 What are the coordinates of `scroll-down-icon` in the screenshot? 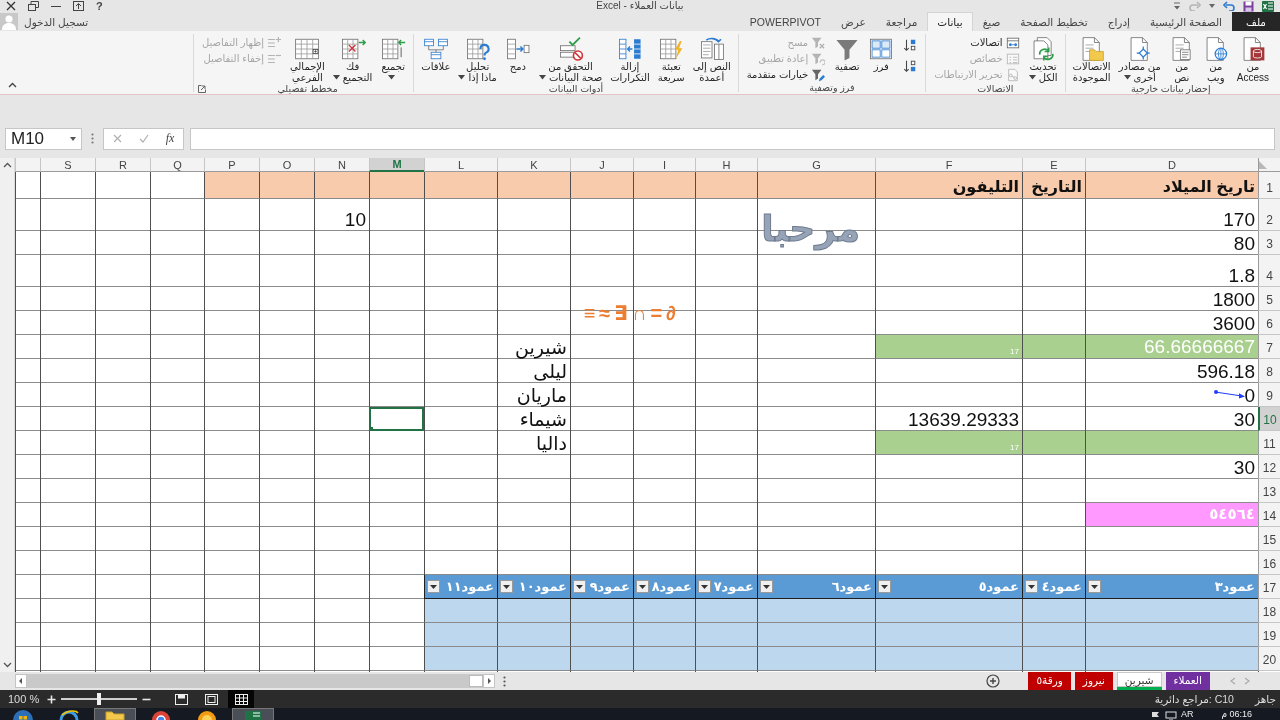 It's located at (7, 665).